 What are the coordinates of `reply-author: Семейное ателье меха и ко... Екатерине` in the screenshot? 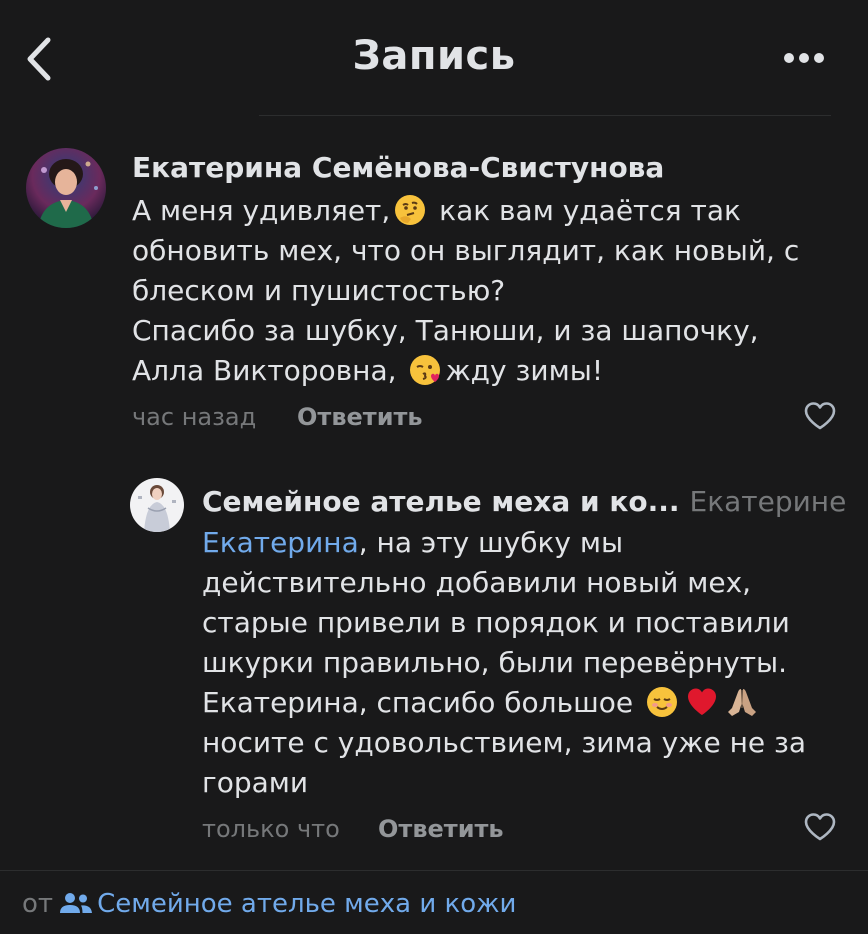 It's located at (524, 501).